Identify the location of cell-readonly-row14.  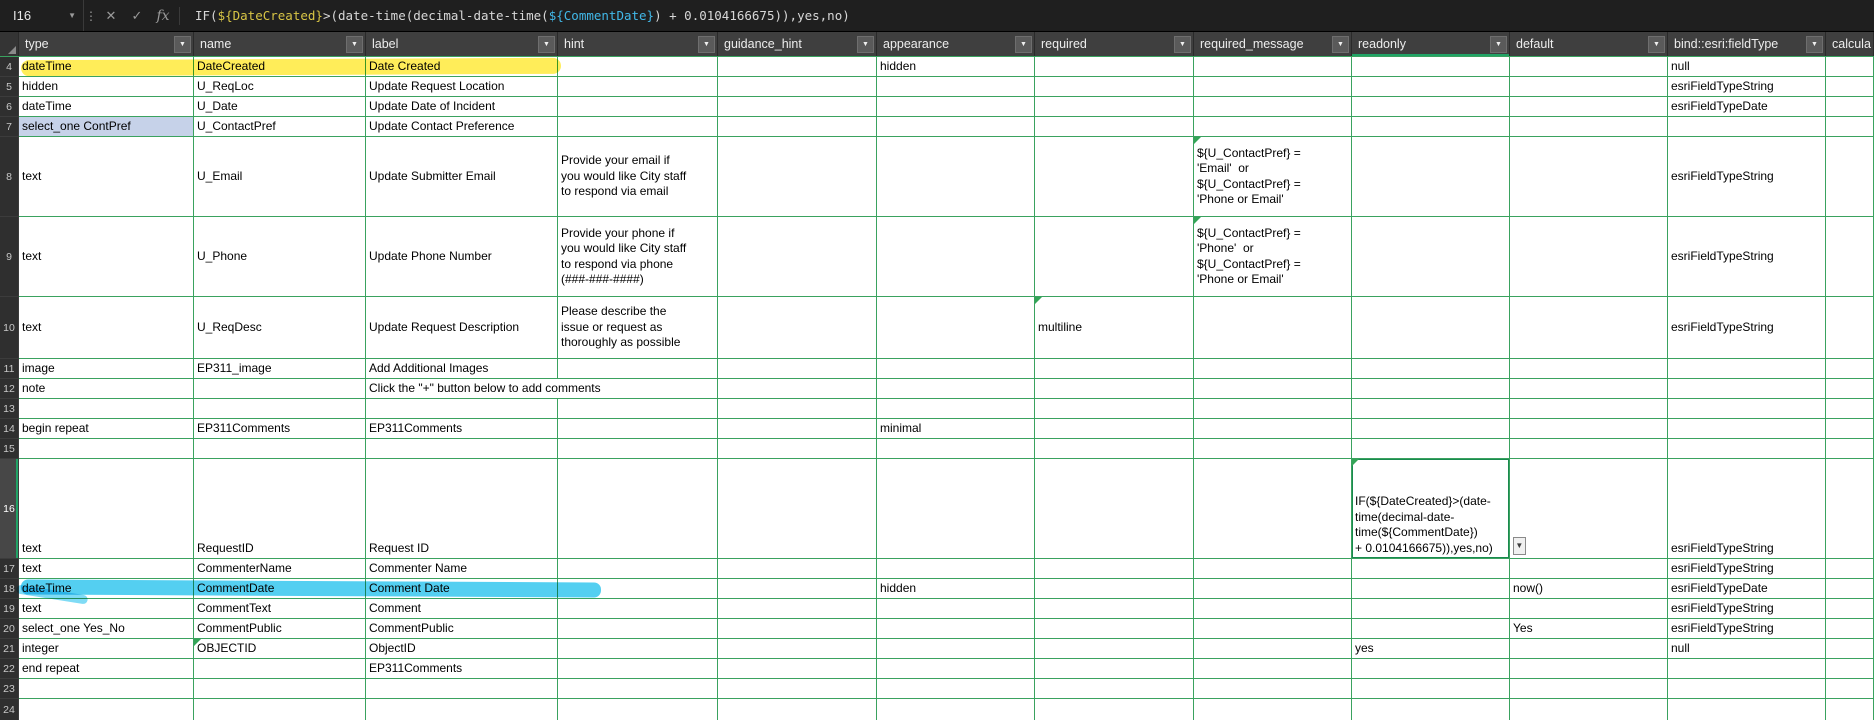
(1431, 429).